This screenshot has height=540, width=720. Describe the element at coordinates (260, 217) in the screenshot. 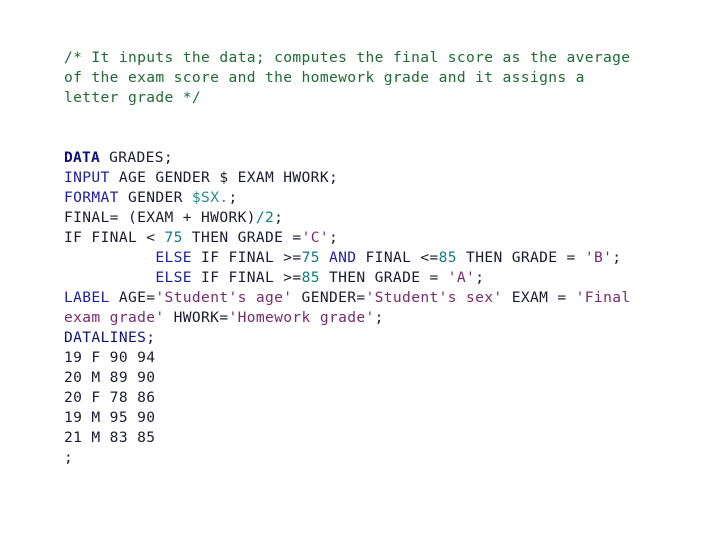

I see `code-token-number: /` at that location.